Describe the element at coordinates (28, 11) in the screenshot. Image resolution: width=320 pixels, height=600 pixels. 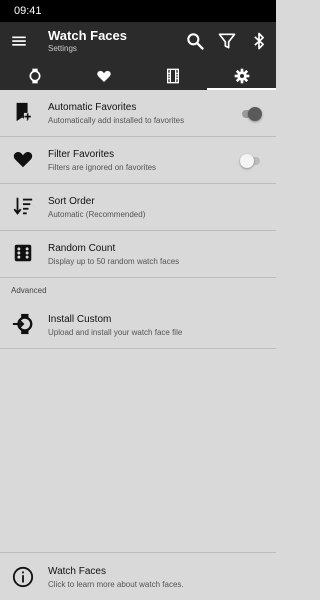
I see `status-time: 09:41` at that location.